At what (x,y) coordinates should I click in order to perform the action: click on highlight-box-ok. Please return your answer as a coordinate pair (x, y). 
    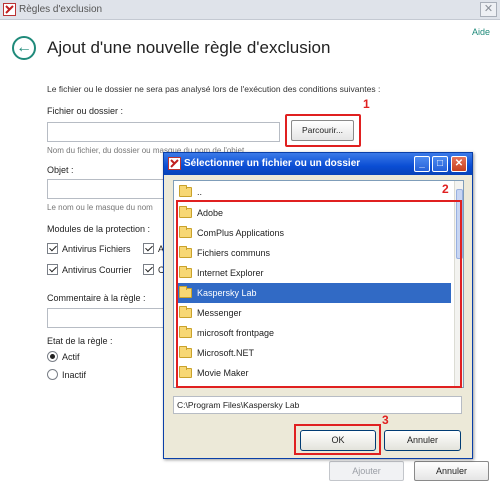
    Looking at the image, I should click on (337, 439).